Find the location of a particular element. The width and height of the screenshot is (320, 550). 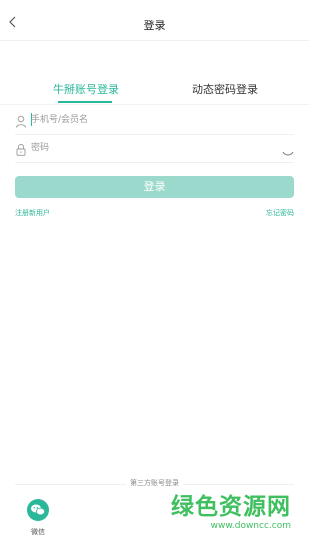

password-field is located at coordinates (154, 148).